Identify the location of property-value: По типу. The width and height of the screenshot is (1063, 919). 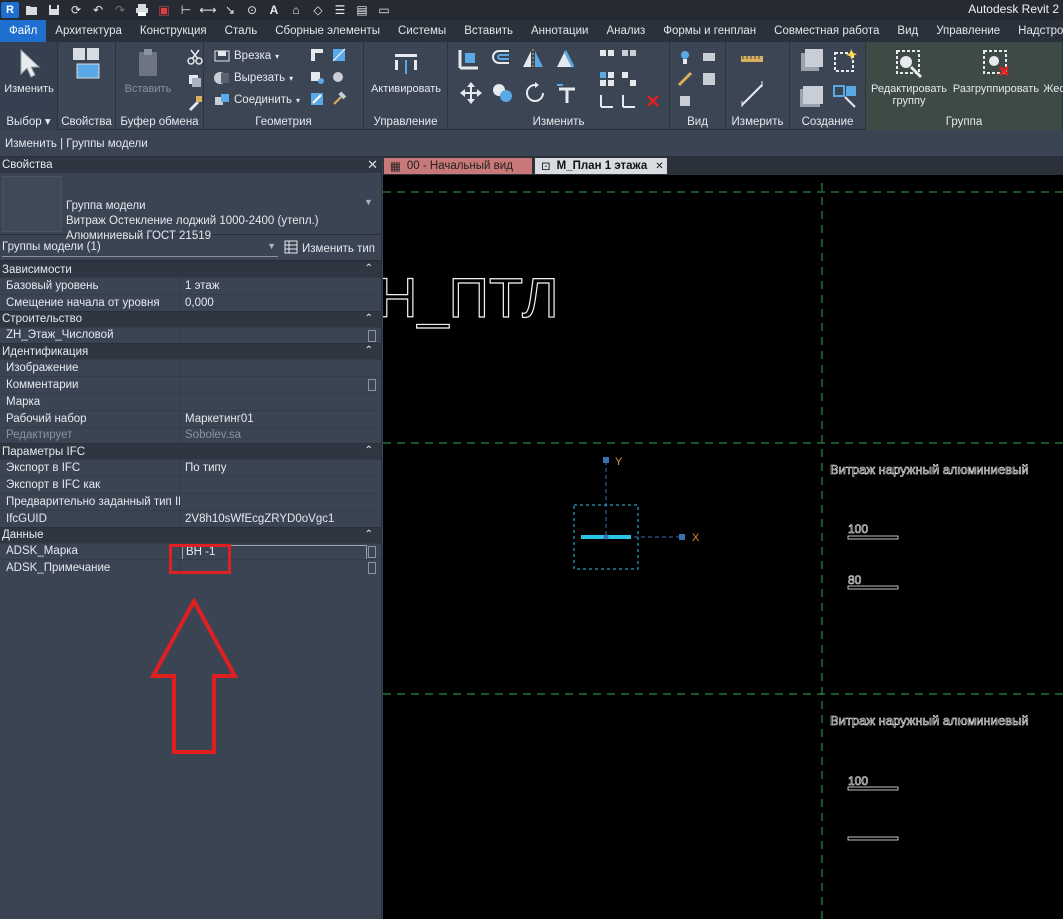
(281, 468).